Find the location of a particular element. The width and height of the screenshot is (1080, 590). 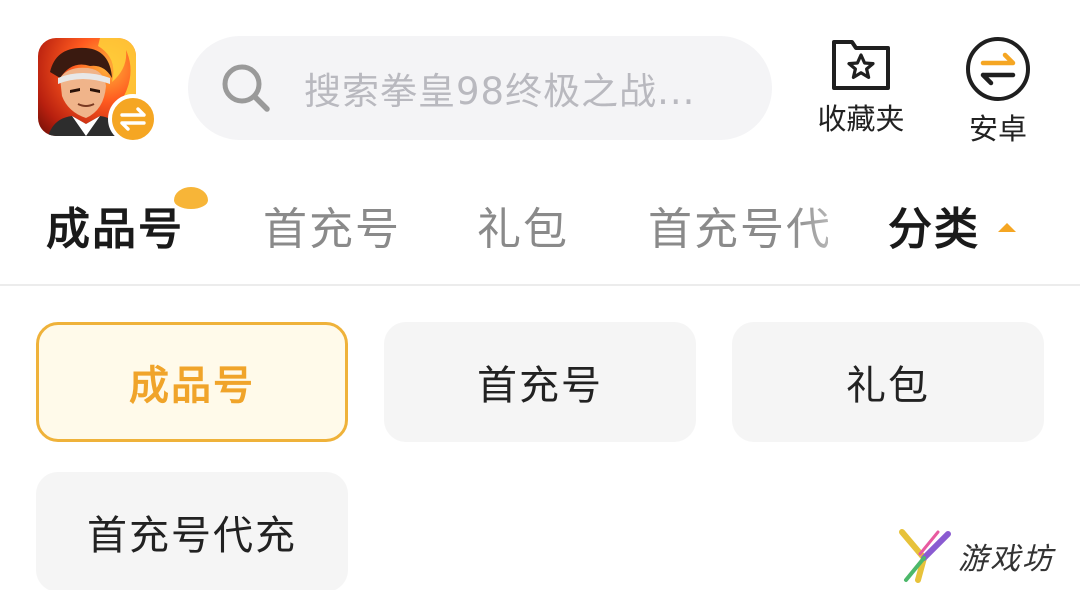

favorites-label: 收藏夹 is located at coordinates (861, 119).